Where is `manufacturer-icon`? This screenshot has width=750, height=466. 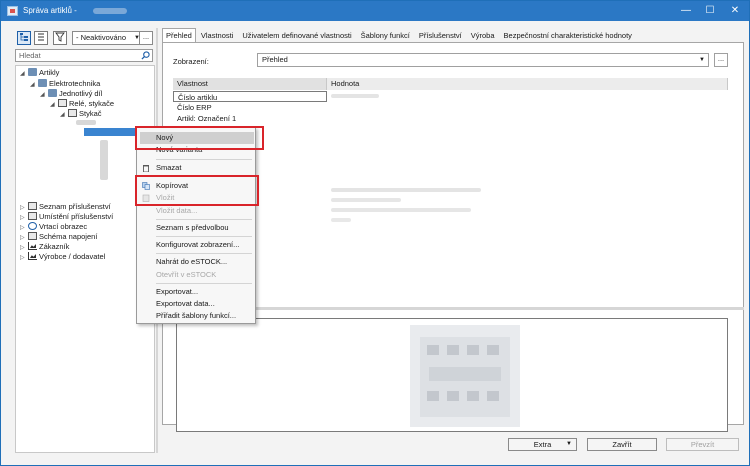
manufacturer-icon is located at coordinates (32, 256).